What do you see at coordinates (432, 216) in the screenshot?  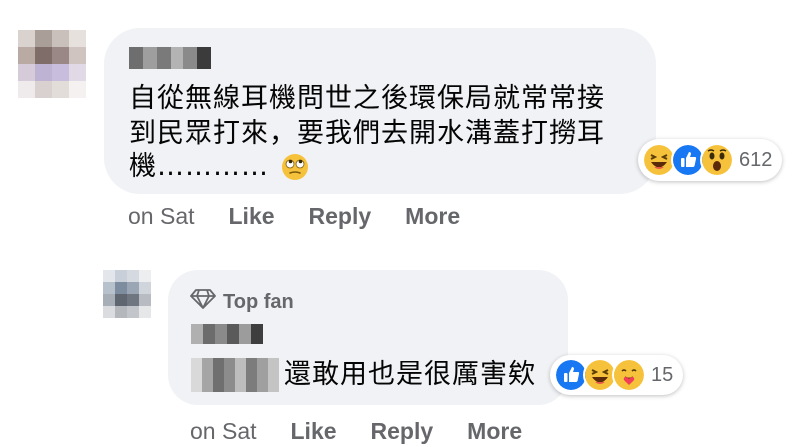 I see `comment-more-button: More` at bounding box center [432, 216].